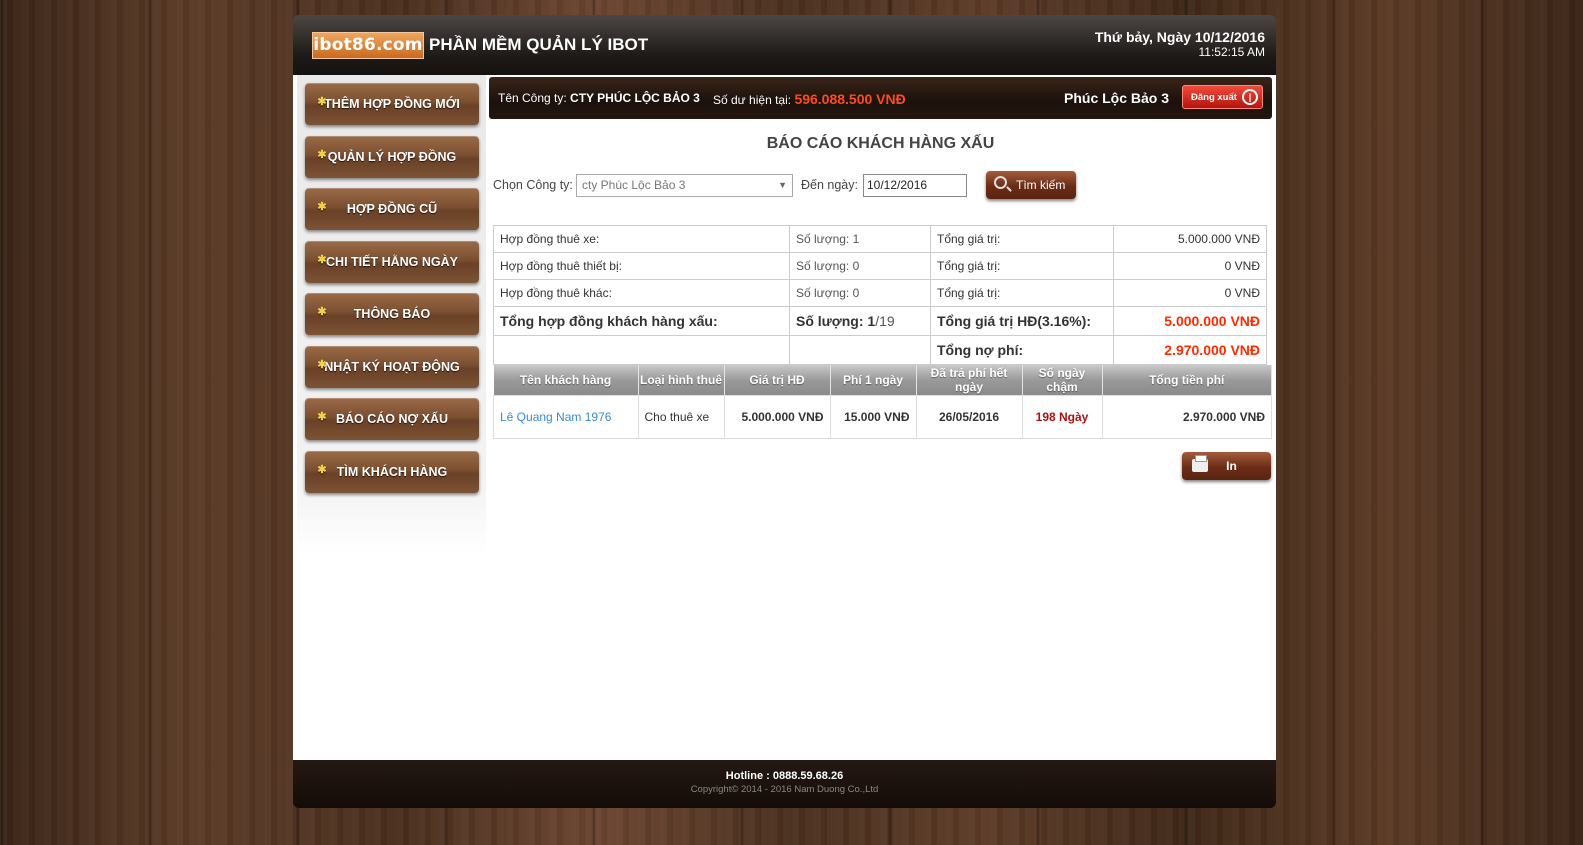  What do you see at coordinates (860, 293) in the screenshot?
I see `summary-qty: Số lượng: 0` at bounding box center [860, 293].